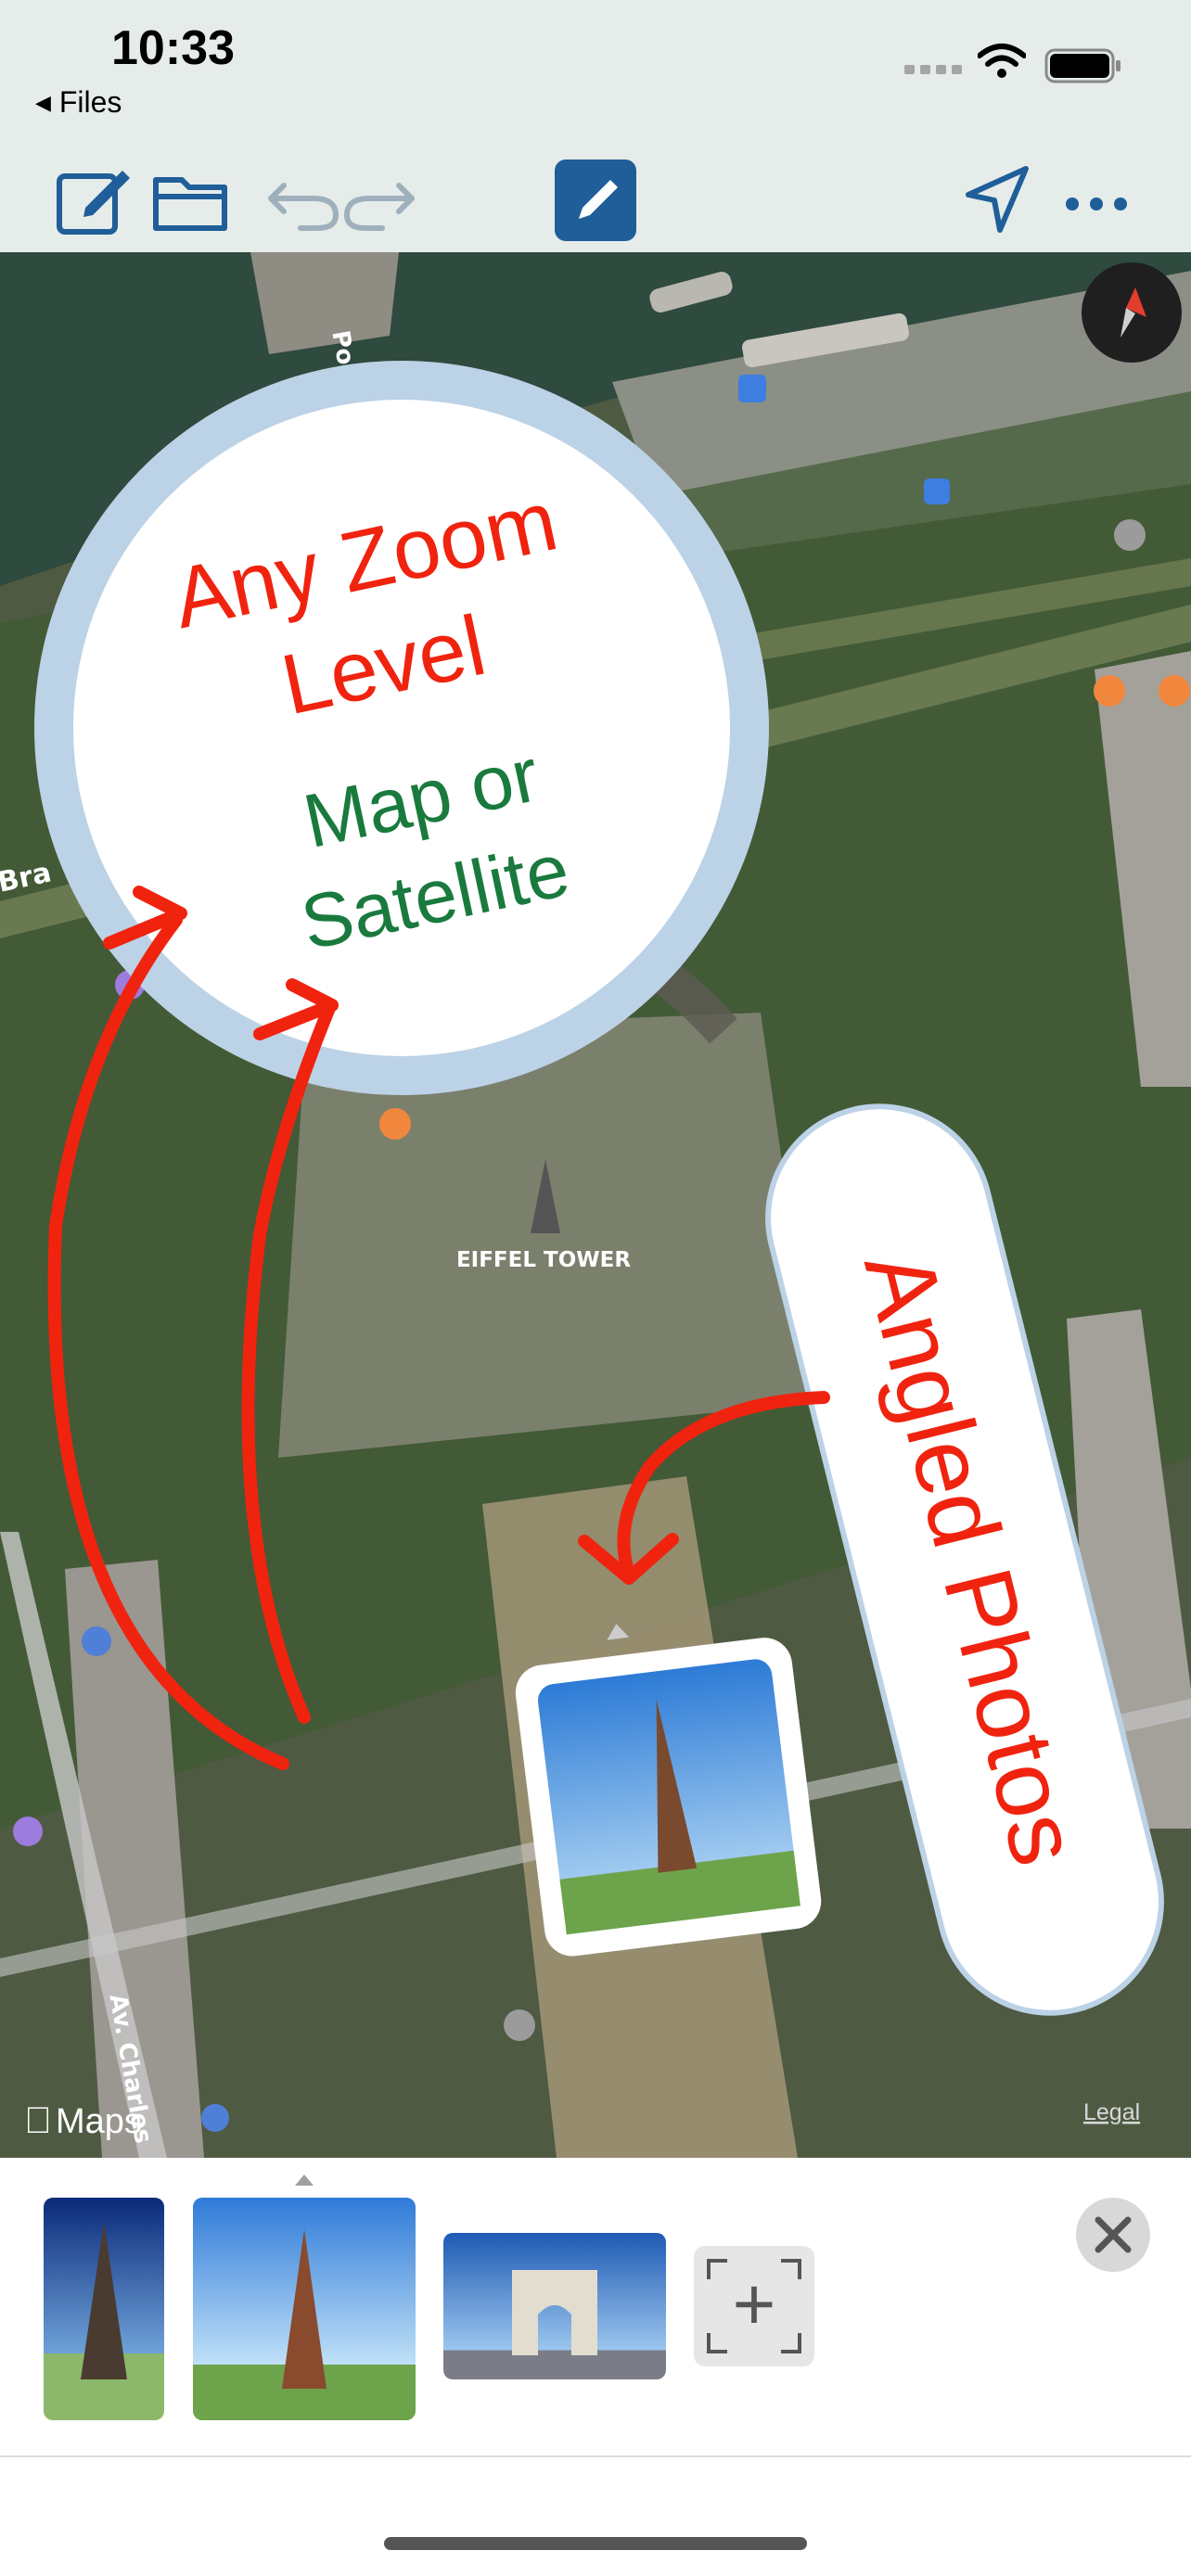  I want to click on selected-thumb-caret-icon, so click(304, 2180).